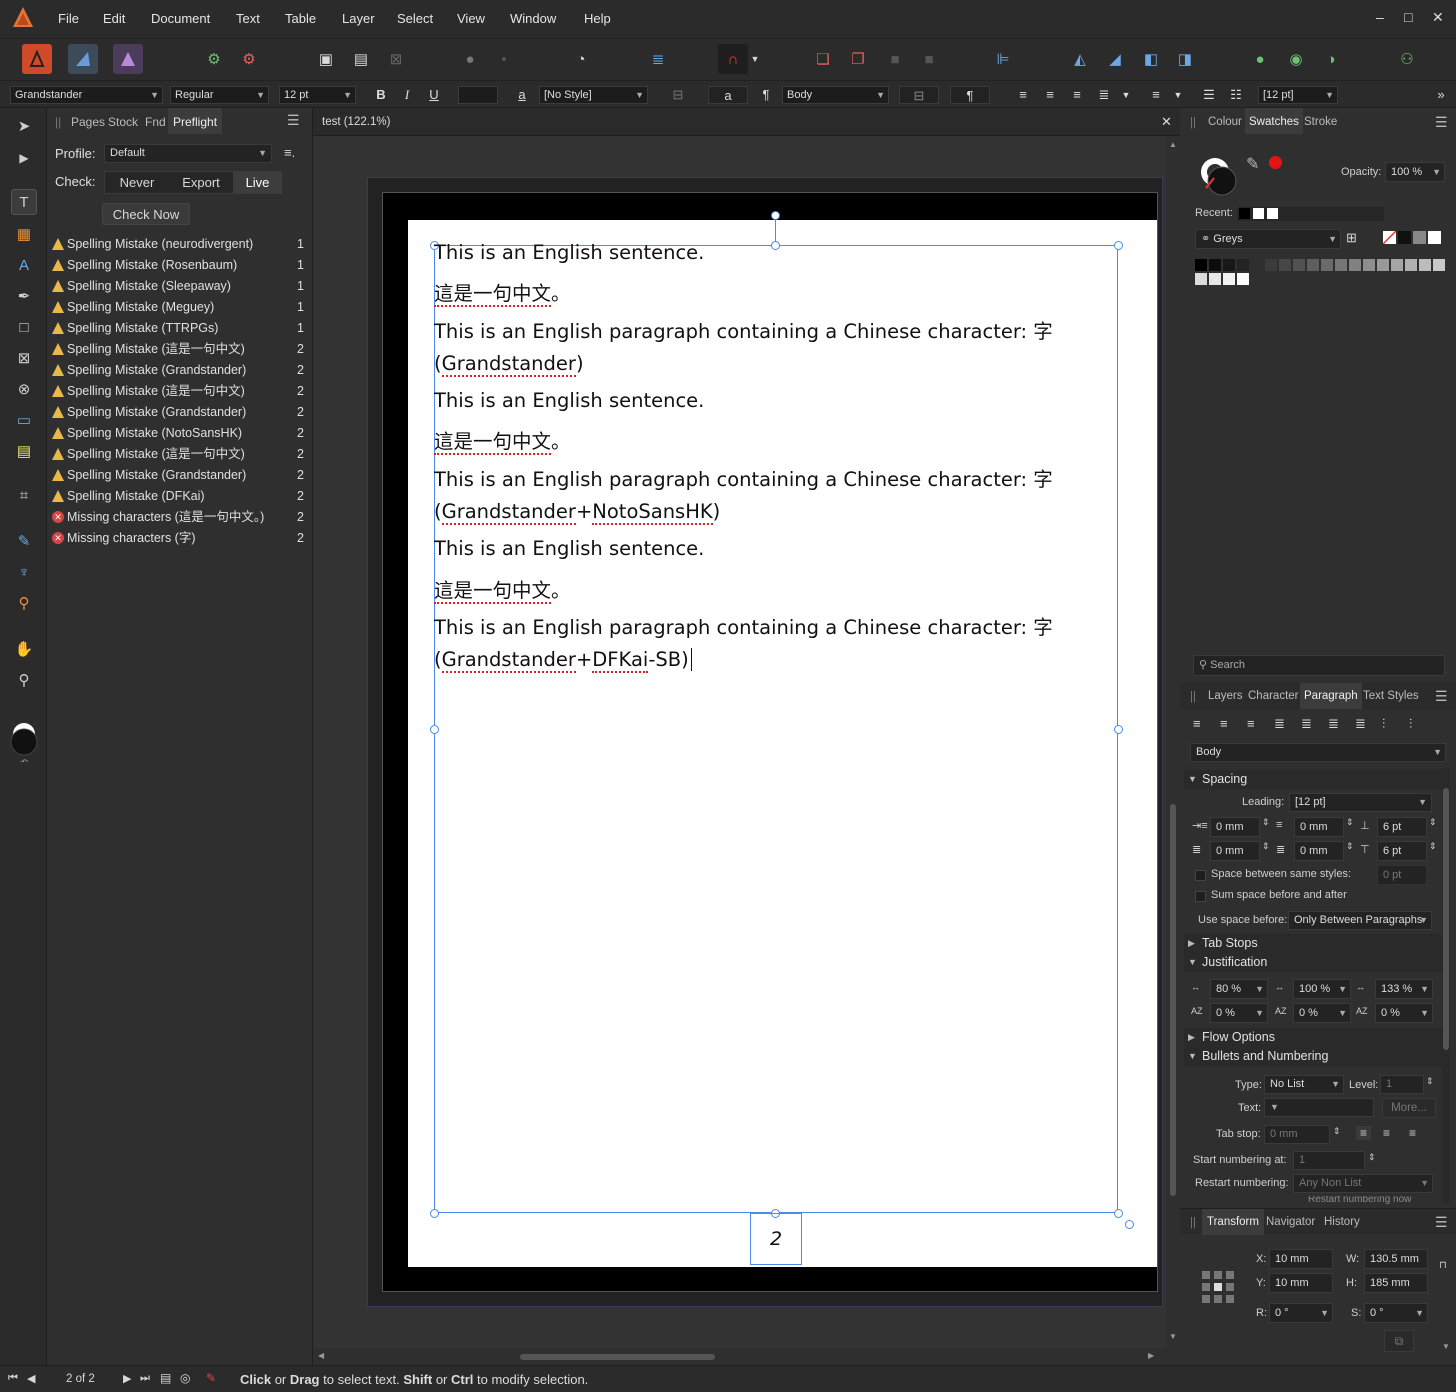 Image resolution: width=1456 pixels, height=1392 pixels. What do you see at coordinates (1080, 59) in the screenshot?
I see `flip-horizontal-icon: ◭` at bounding box center [1080, 59].